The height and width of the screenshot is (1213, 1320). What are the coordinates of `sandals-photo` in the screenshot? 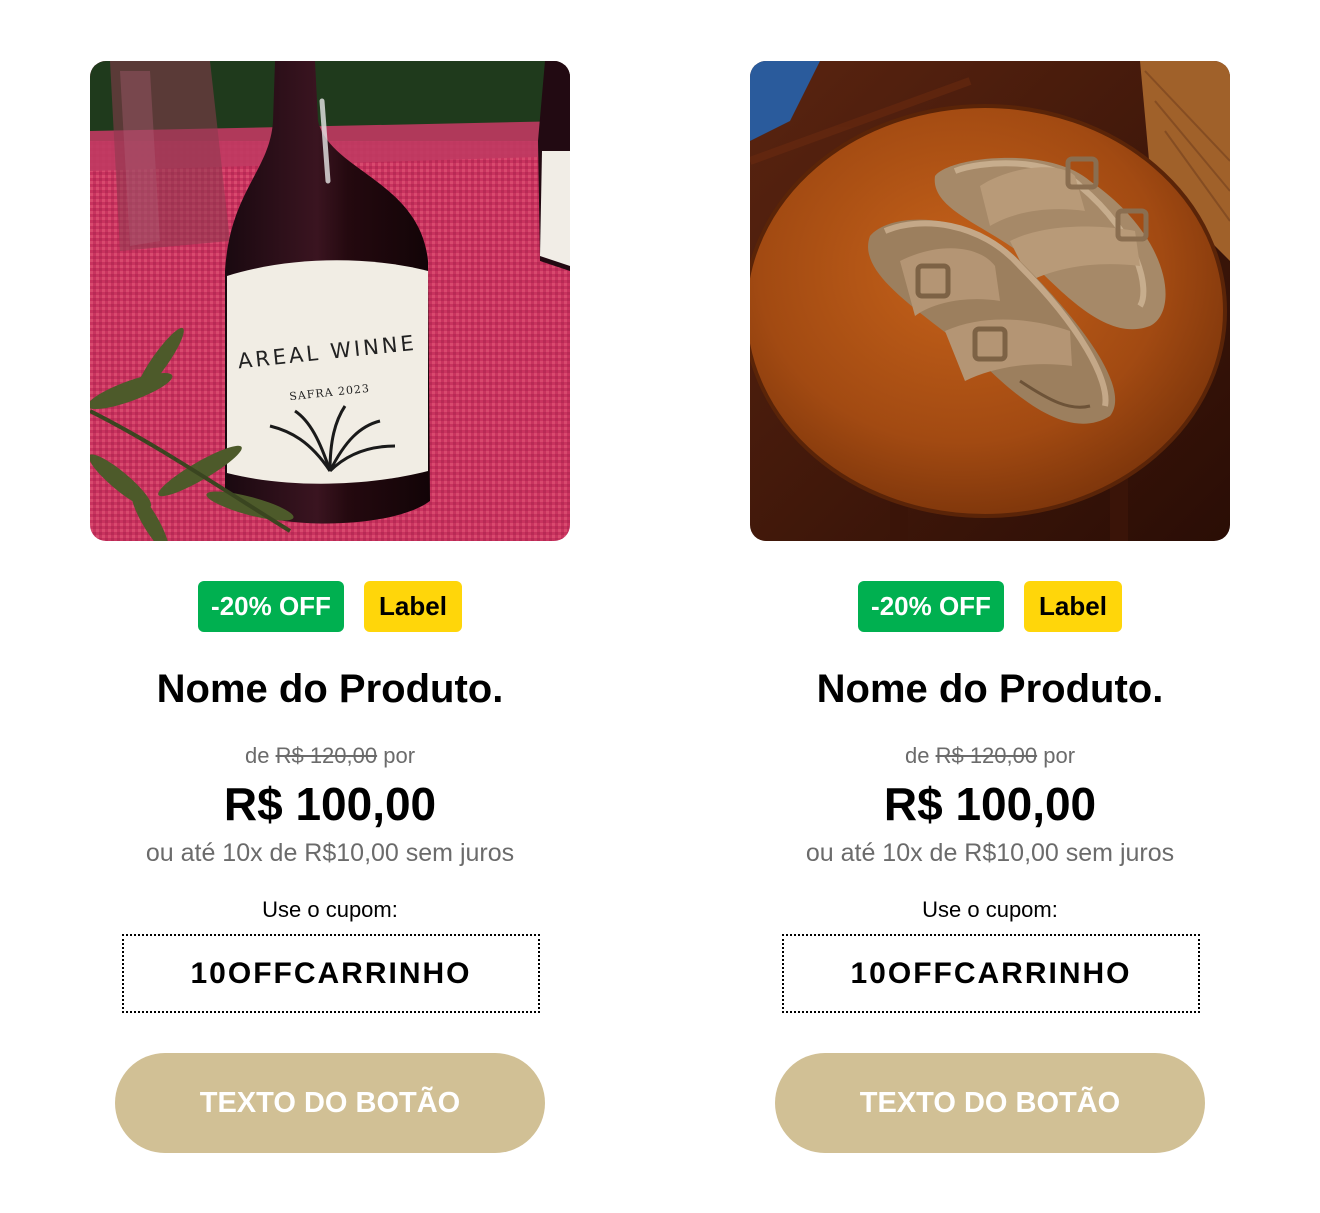 It's located at (990, 301).